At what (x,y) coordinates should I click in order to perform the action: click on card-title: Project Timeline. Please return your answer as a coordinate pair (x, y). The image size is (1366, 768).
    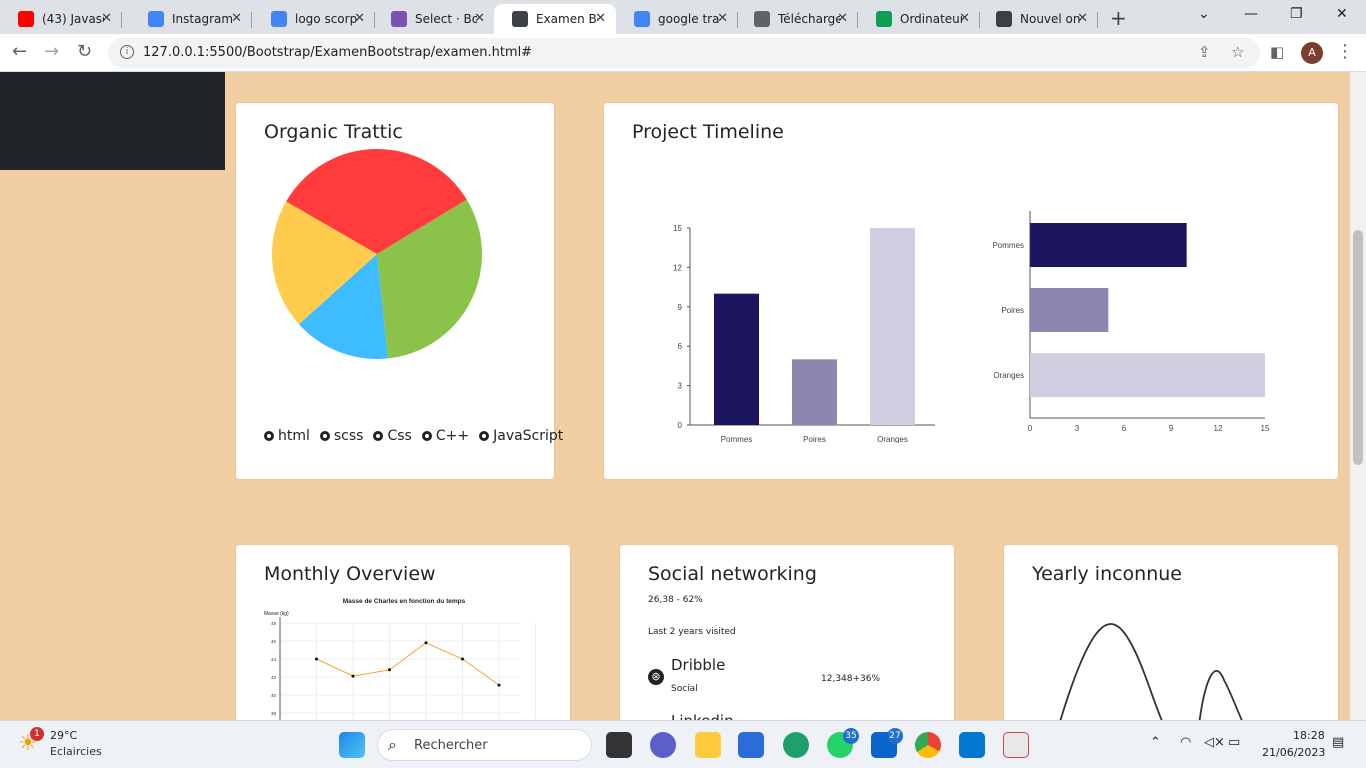
    Looking at the image, I should click on (708, 132).